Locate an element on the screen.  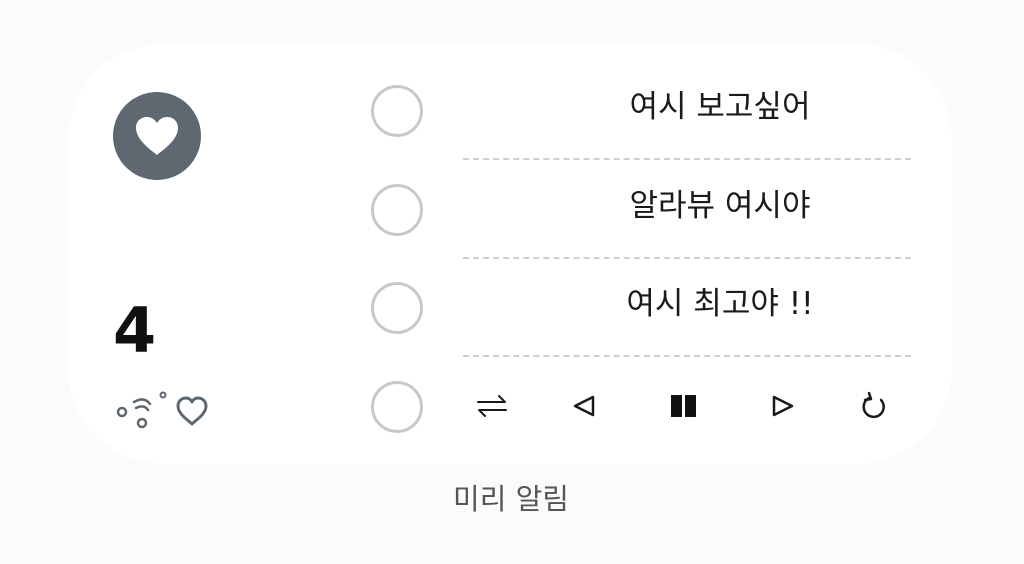
todo-item-3: 여시 최고야 !! is located at coordinates (720, 304).